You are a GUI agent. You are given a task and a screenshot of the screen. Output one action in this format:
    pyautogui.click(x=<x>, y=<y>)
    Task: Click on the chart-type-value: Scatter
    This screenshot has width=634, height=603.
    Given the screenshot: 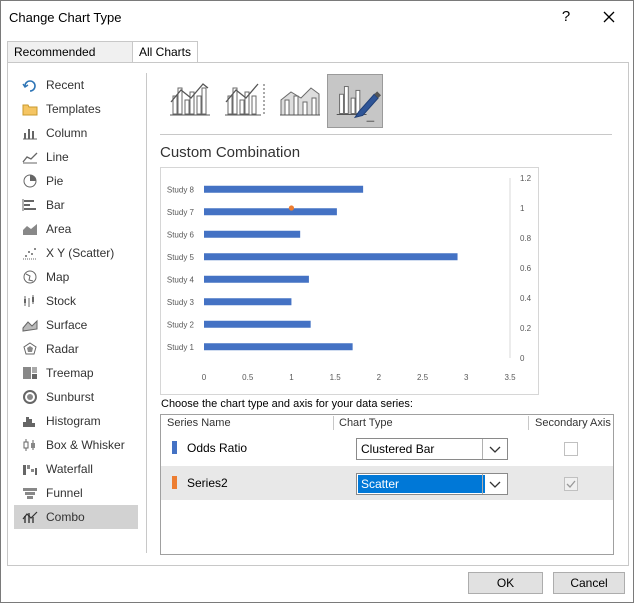 What is the action you would take?
    pyautogui.click(x=421, y=484)
    